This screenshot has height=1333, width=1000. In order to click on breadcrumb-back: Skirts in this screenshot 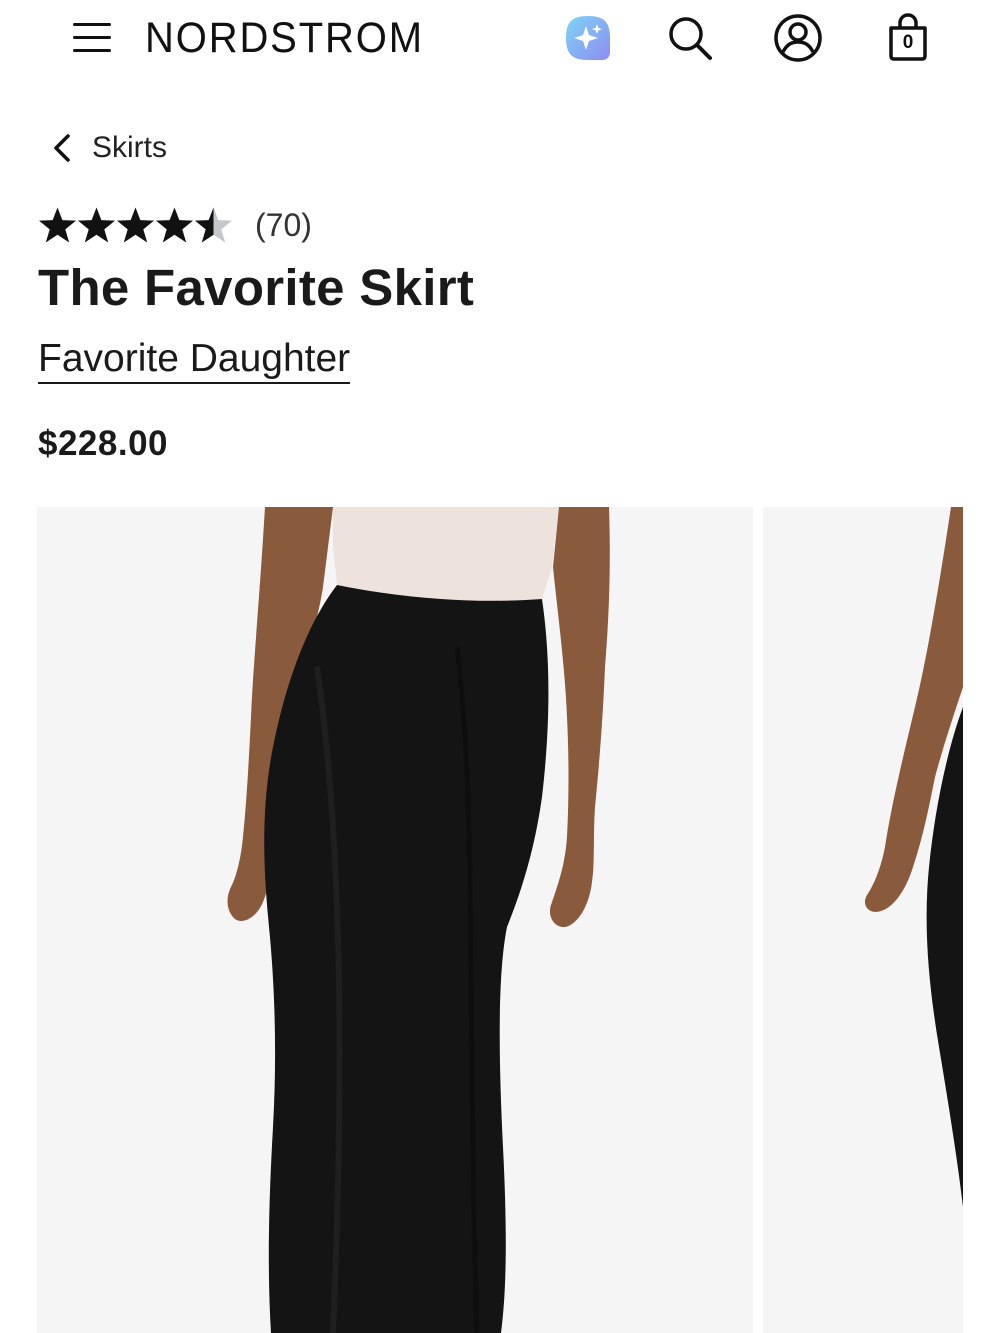, I will do `click(107, 148)`.